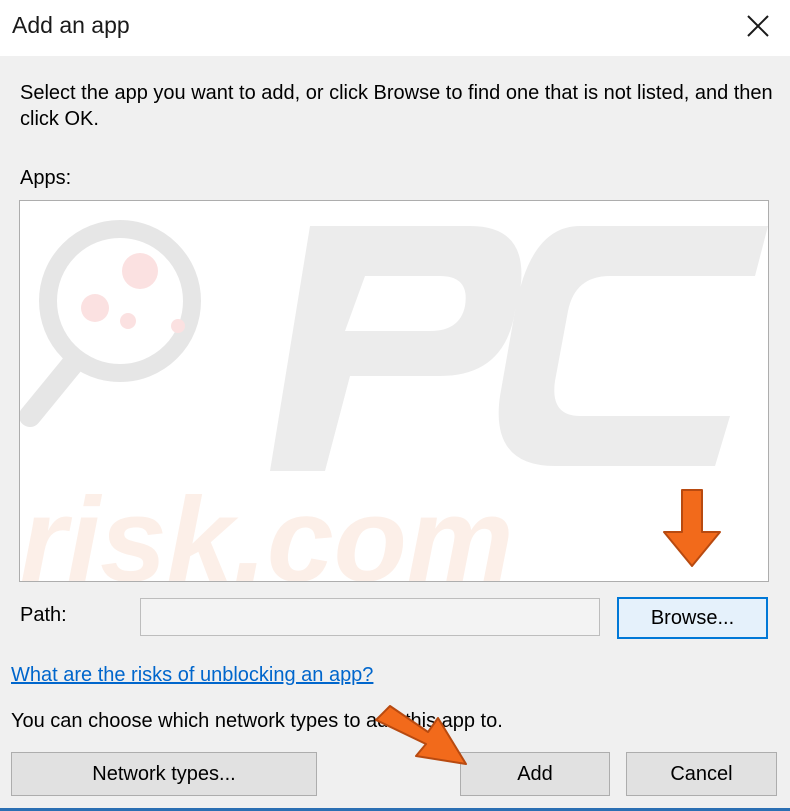  What do you see at coordinates (421, 735) in the screenshot?
I see `arrow-diagonal-icon` at bounding box center [421, 735].